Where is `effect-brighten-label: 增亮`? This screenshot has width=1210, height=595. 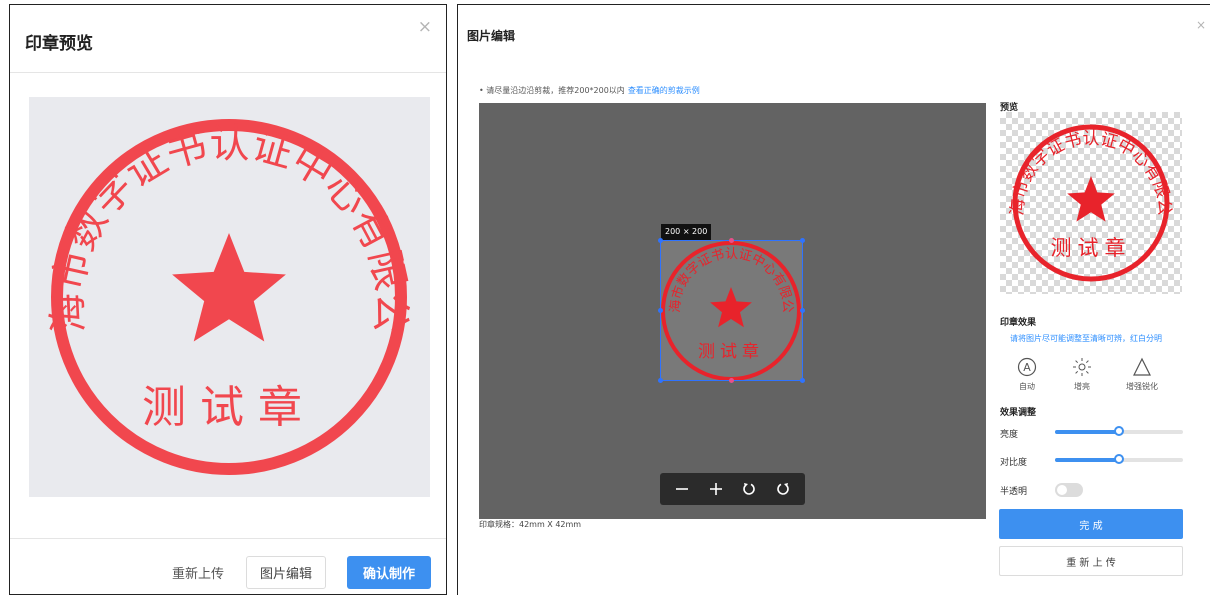
effect-brighten-label: 增亮 is located at coordinates (1082, 386).